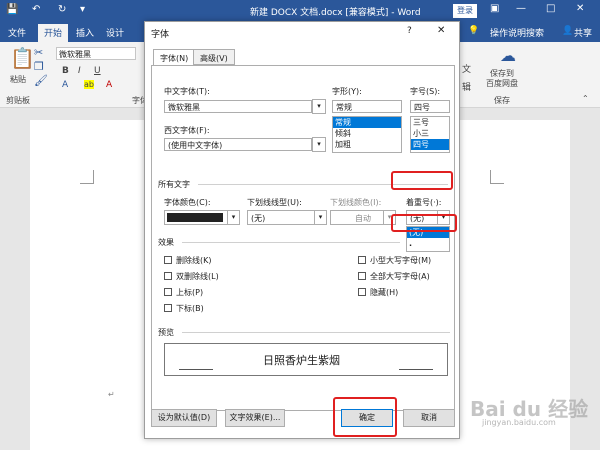 The image size is (600, 450). I want to click on list-item: 三号, so click(430, 122).